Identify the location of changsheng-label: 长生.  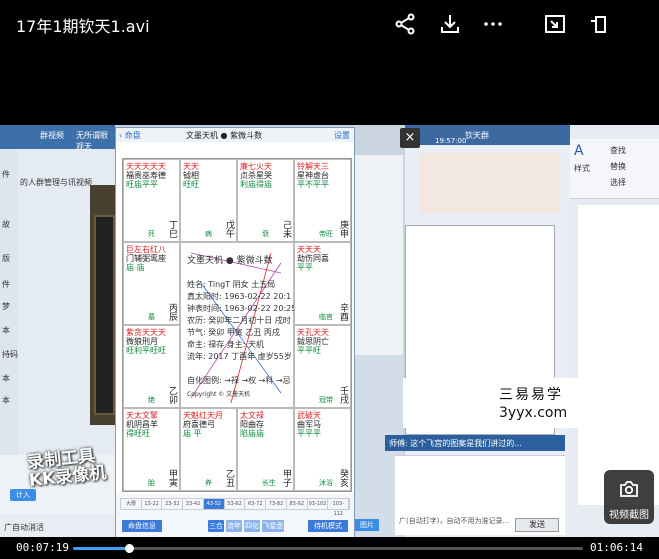
(269, 483).